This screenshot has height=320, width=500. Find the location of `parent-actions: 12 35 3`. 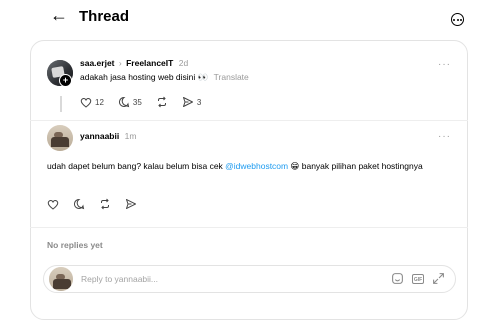

parent-actions: 12 35 3 is located at coordinates (147, 102).